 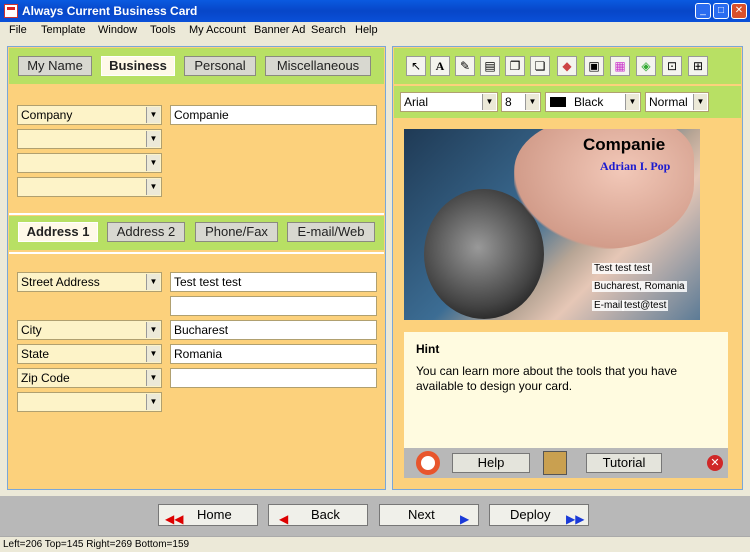 What do you see at coordinates (416, 66) in the screenshot?
I see `pointer-icon: ↖` at bounding box center [416, 66].